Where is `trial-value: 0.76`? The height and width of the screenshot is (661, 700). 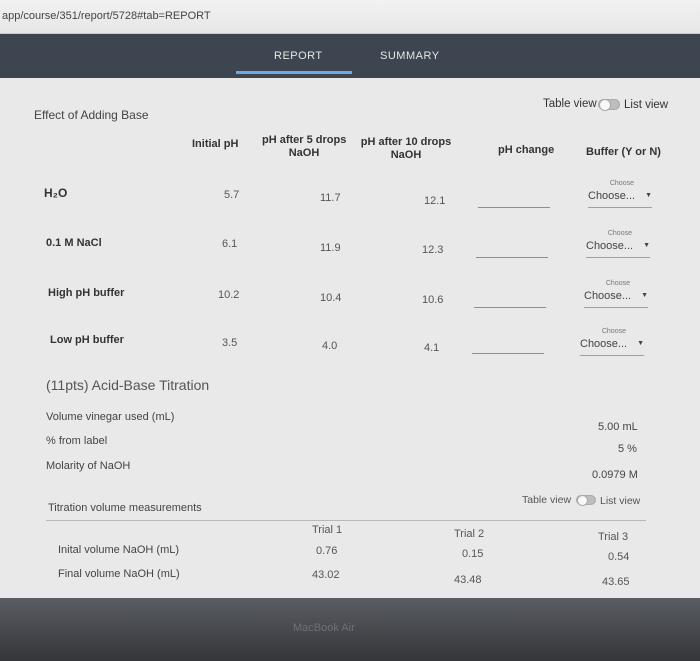 trial-value: 0.76 is located at coordinates (327, 551).